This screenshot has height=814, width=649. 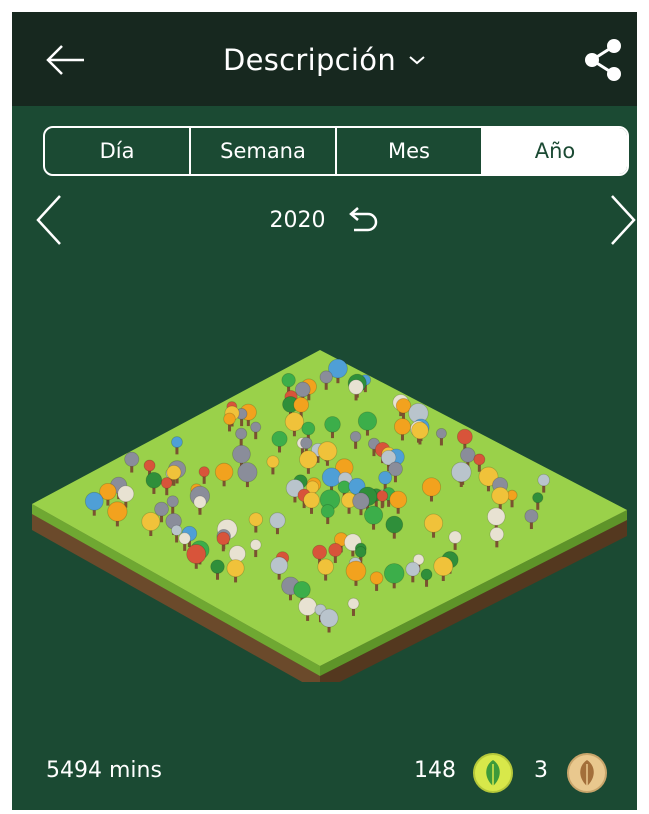 What do you see at coordinates (324, 773) in the screenshot?
I see `stats-footer: 5494 mins 148 3` at bounding box center [324, 773].